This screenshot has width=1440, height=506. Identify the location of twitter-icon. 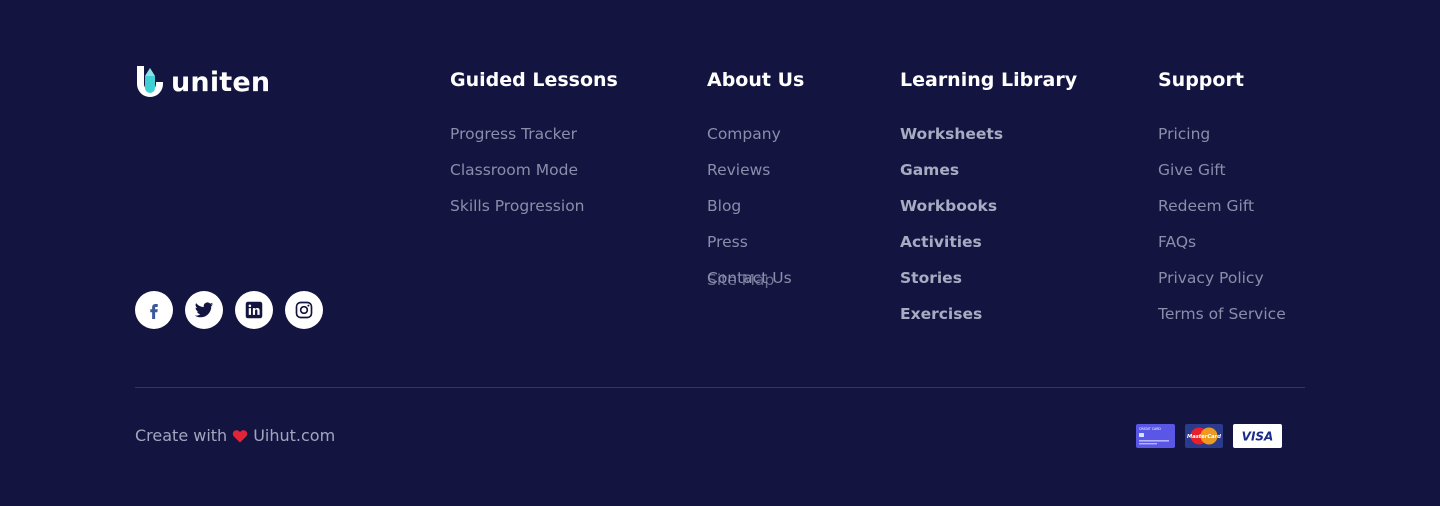
(204, 310).